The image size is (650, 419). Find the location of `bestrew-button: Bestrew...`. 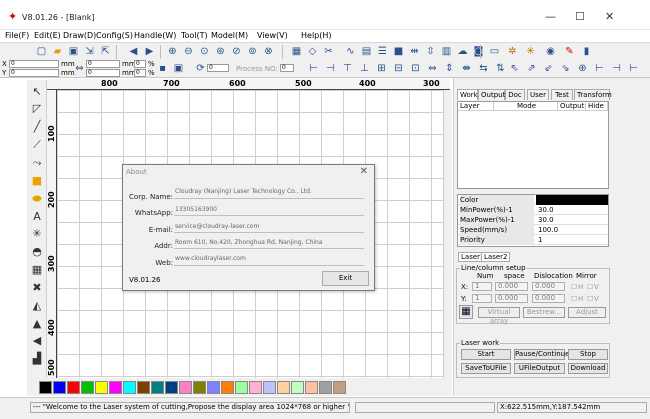

bestrew-button: Bestrew... is located at coordinates (544, 312).